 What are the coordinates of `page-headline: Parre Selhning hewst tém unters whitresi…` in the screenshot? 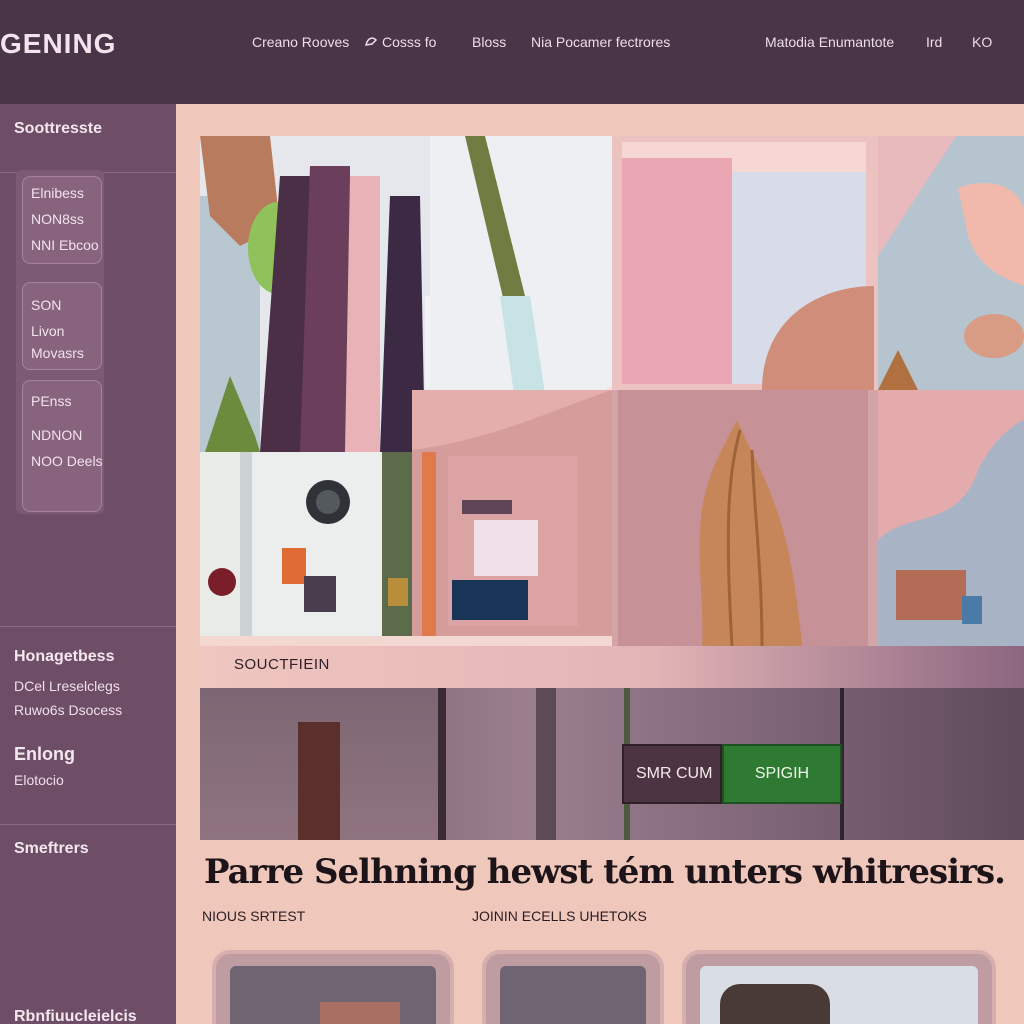 It's located at (605, 872).